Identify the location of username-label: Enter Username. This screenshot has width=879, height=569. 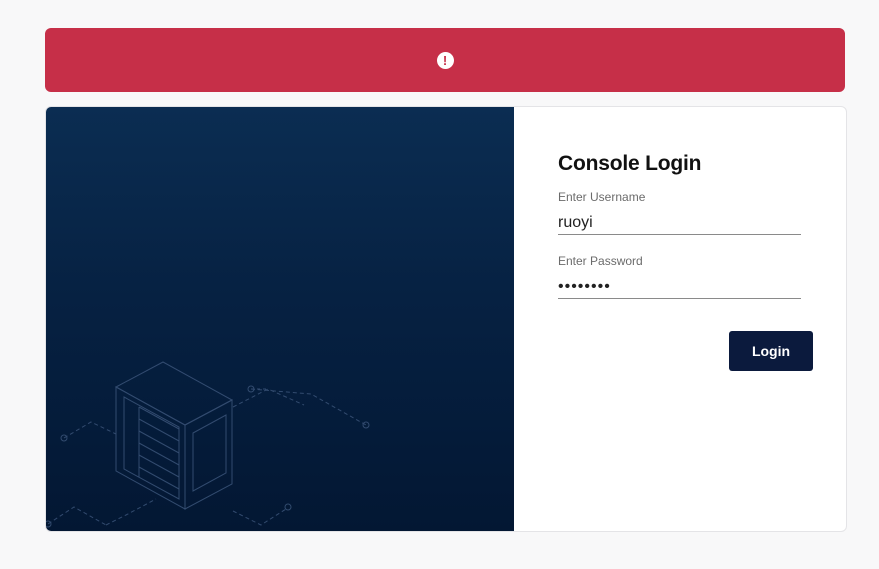
(602, 197).